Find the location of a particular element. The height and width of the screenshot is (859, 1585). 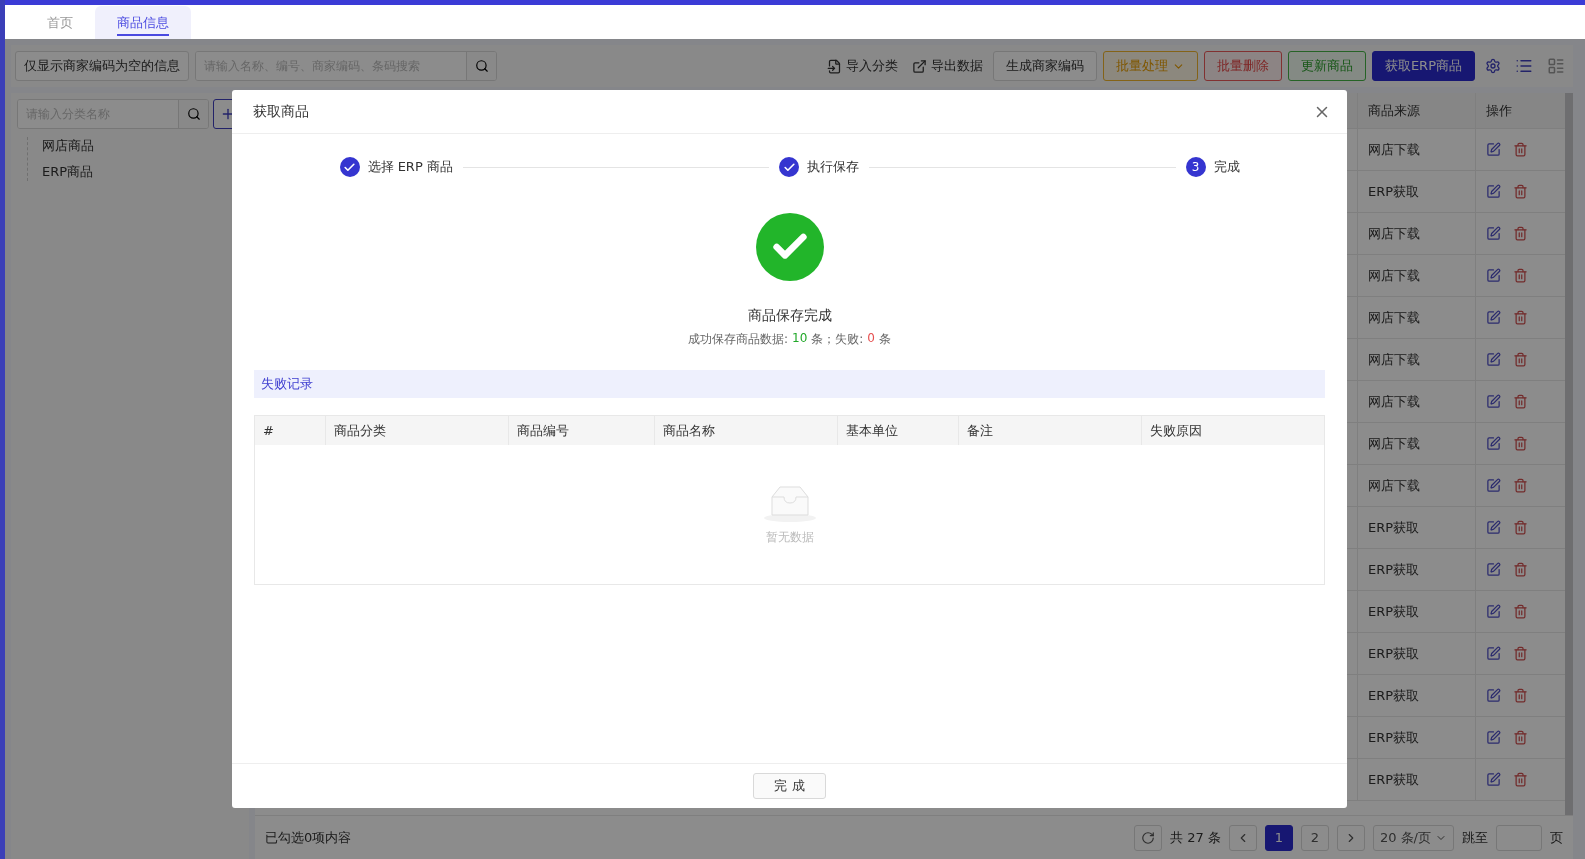

action-button: 更新商品 is located at coordinates (1326, 66).